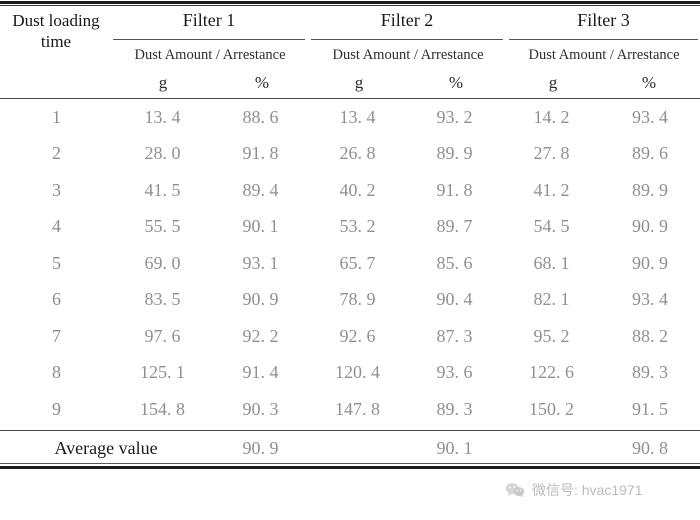  I want to click on row-index: 9, so click(56, 408).